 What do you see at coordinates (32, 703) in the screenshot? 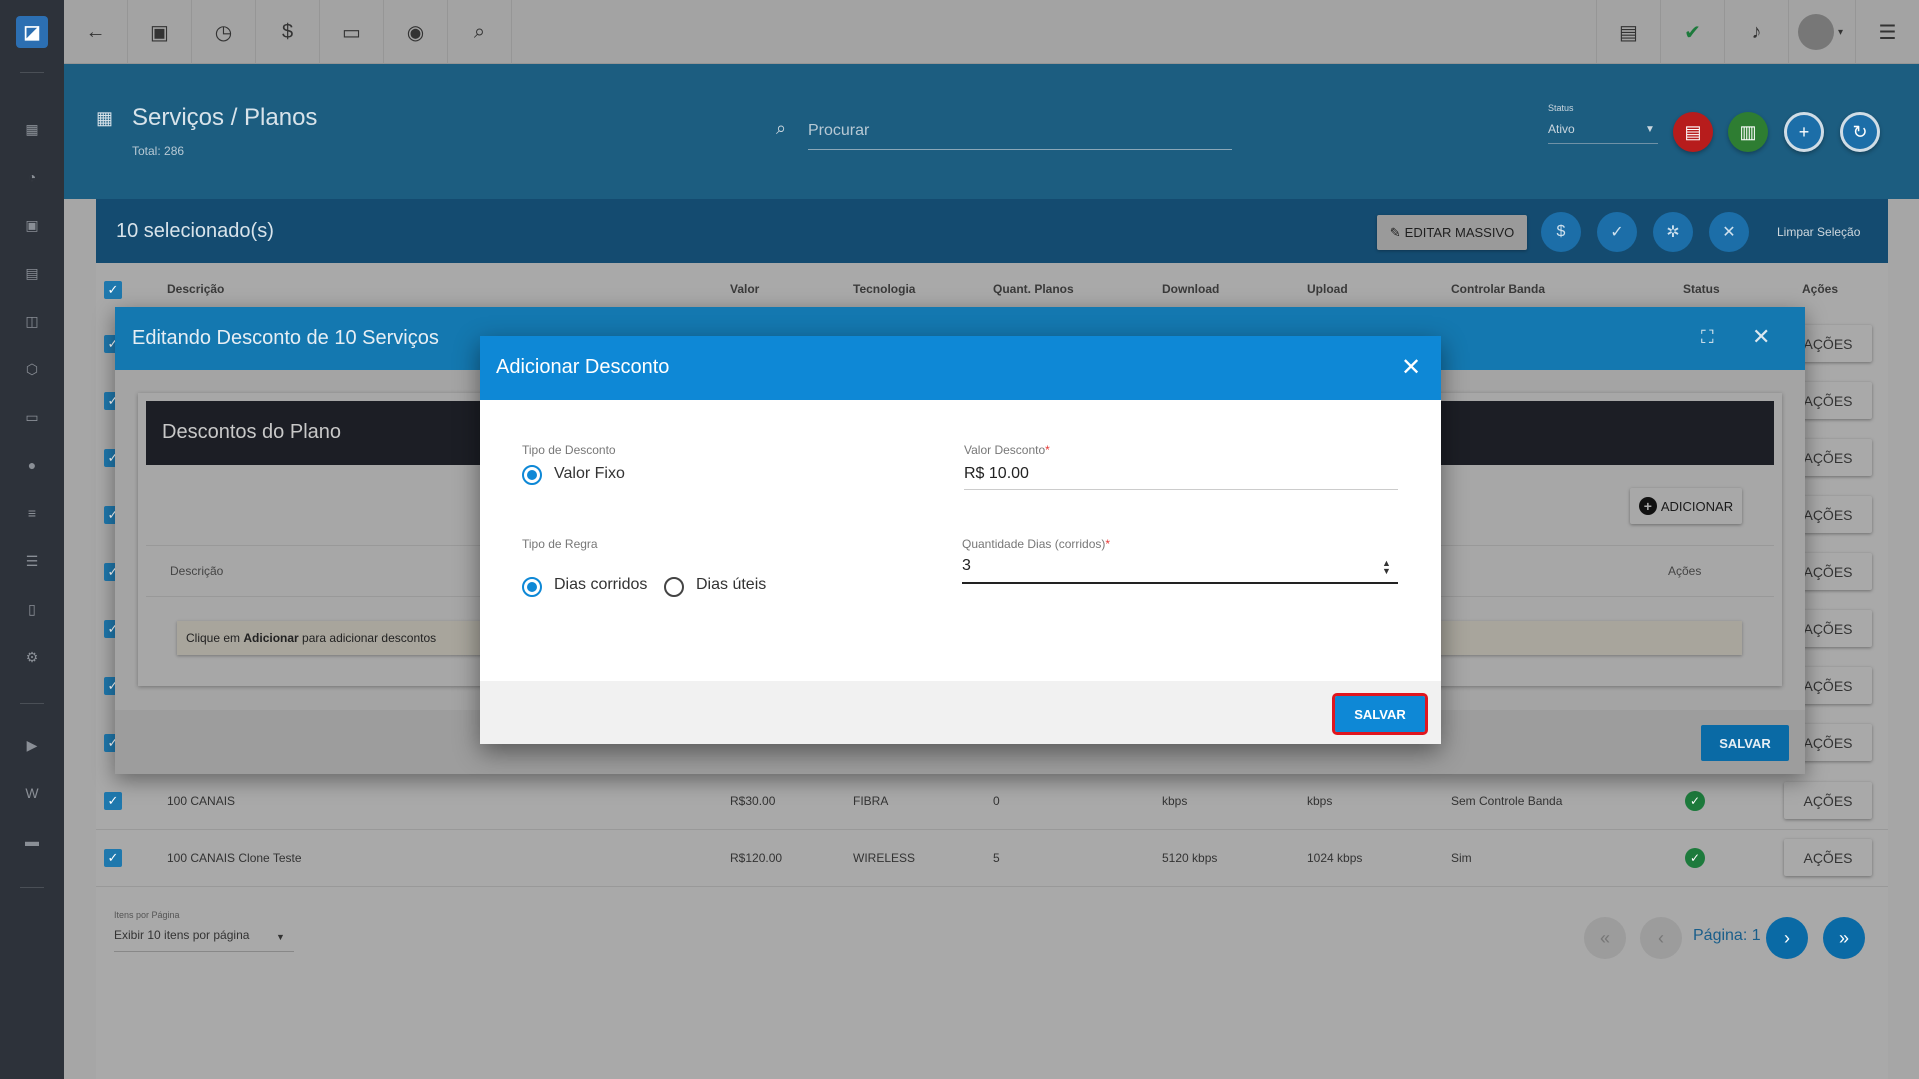
I see `sidebar-divider` at bounding box center [32, 703].